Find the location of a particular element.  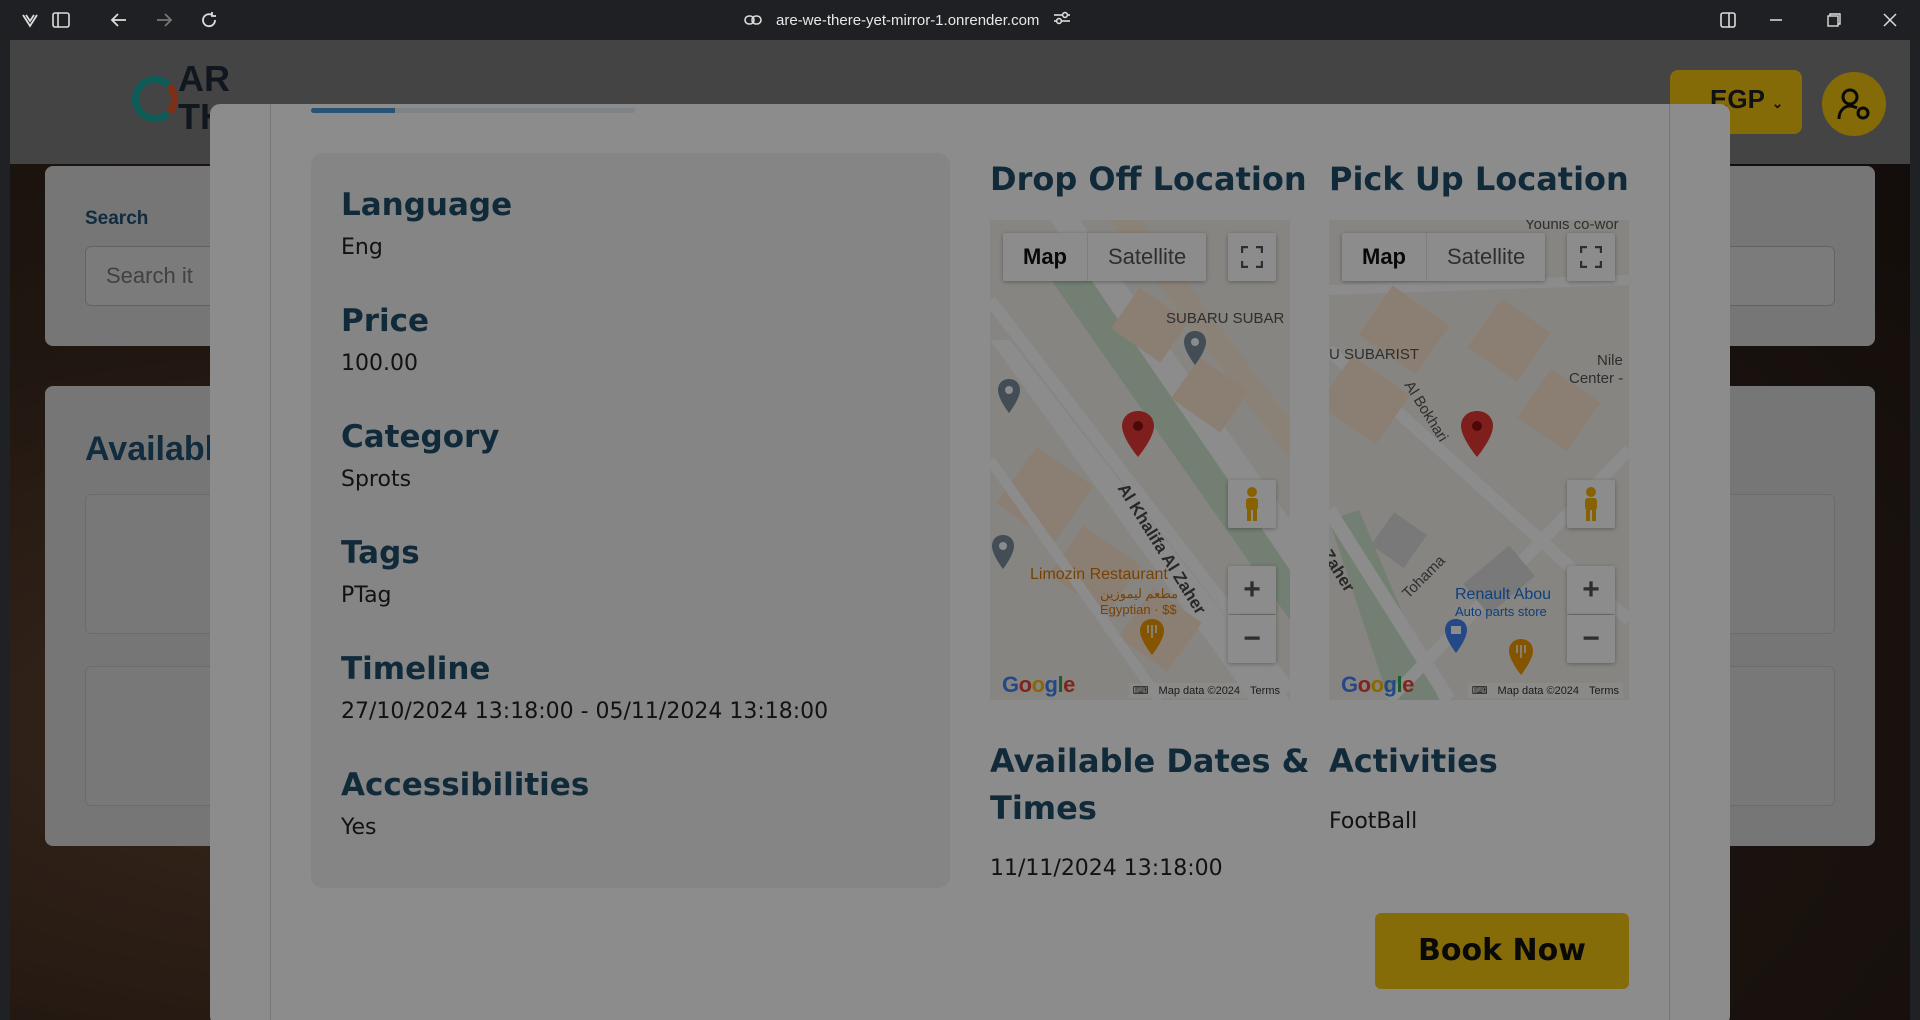

detail-language: Language Eng is located at coordinates (630, 243).